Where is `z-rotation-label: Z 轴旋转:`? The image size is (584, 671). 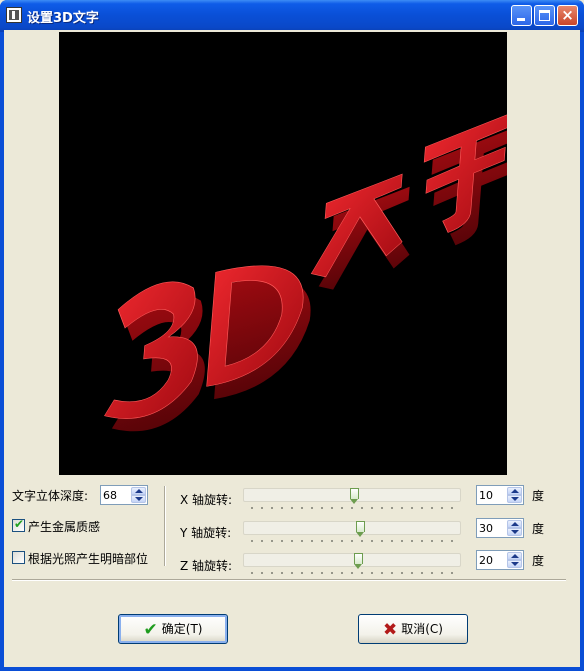
z-rotation-label: Z 轴旋转: is located at coordinates (206, 566).